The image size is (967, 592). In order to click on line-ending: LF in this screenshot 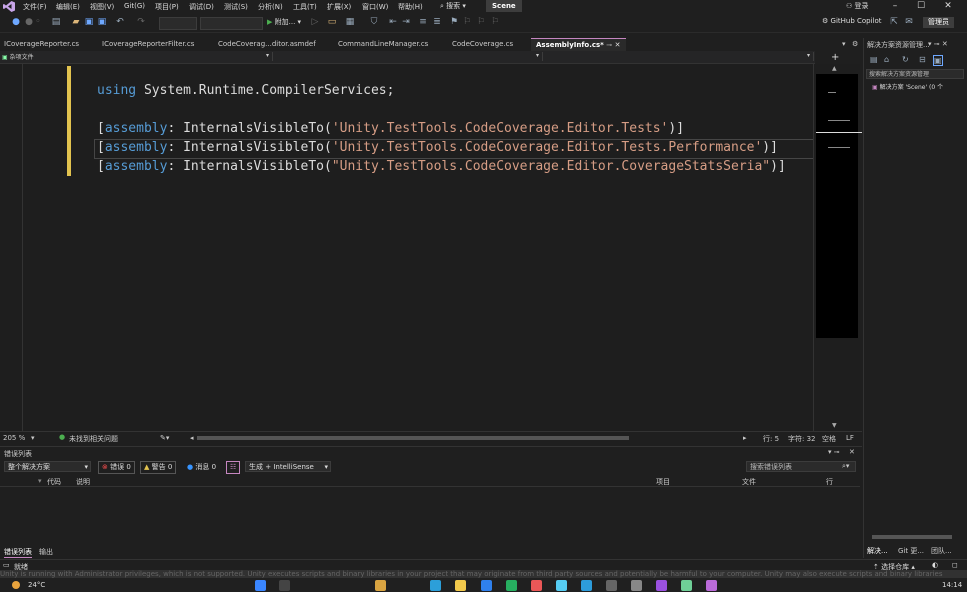, I will do `click(850, 438)`.